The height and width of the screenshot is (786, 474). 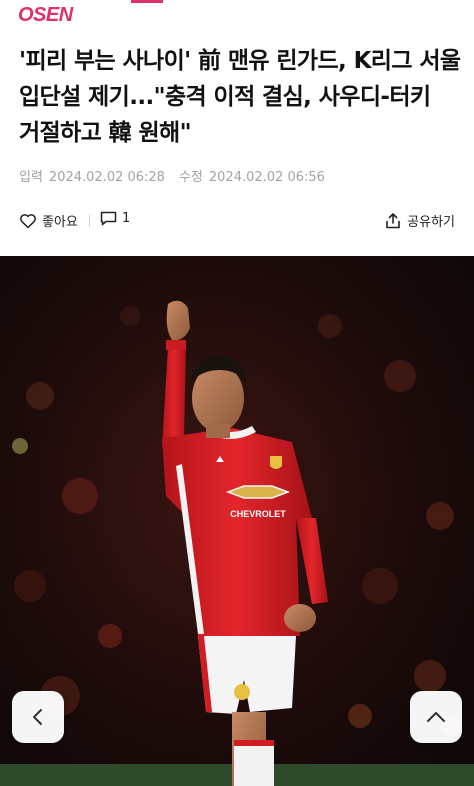 I want to click on share-button: 공유하기, so click(x=419, y=220).